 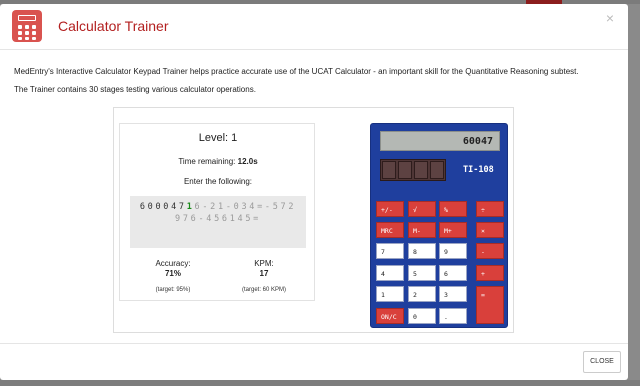 I want to click on key-mrc: MRC, so click(x=390, y=230).